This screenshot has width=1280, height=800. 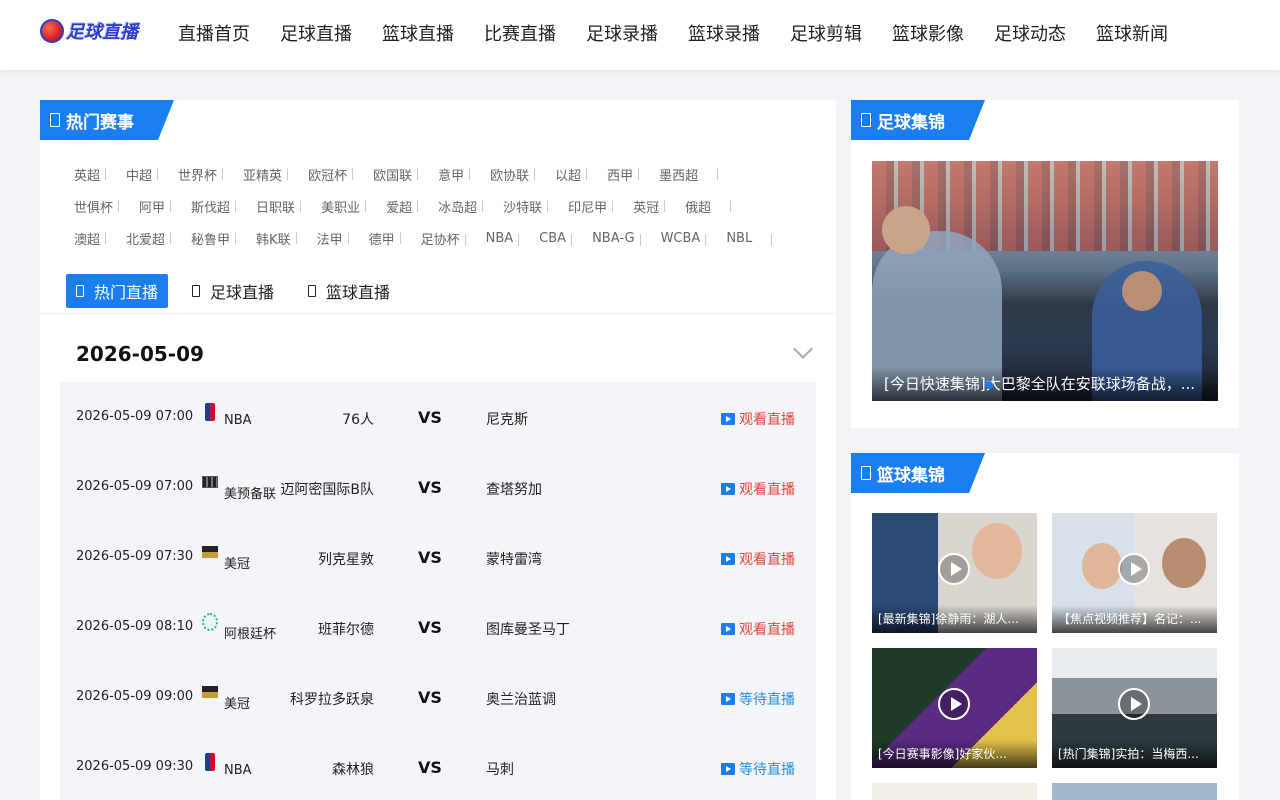 I want to click on league-link: 欧国联, so click(x=386, y=174).